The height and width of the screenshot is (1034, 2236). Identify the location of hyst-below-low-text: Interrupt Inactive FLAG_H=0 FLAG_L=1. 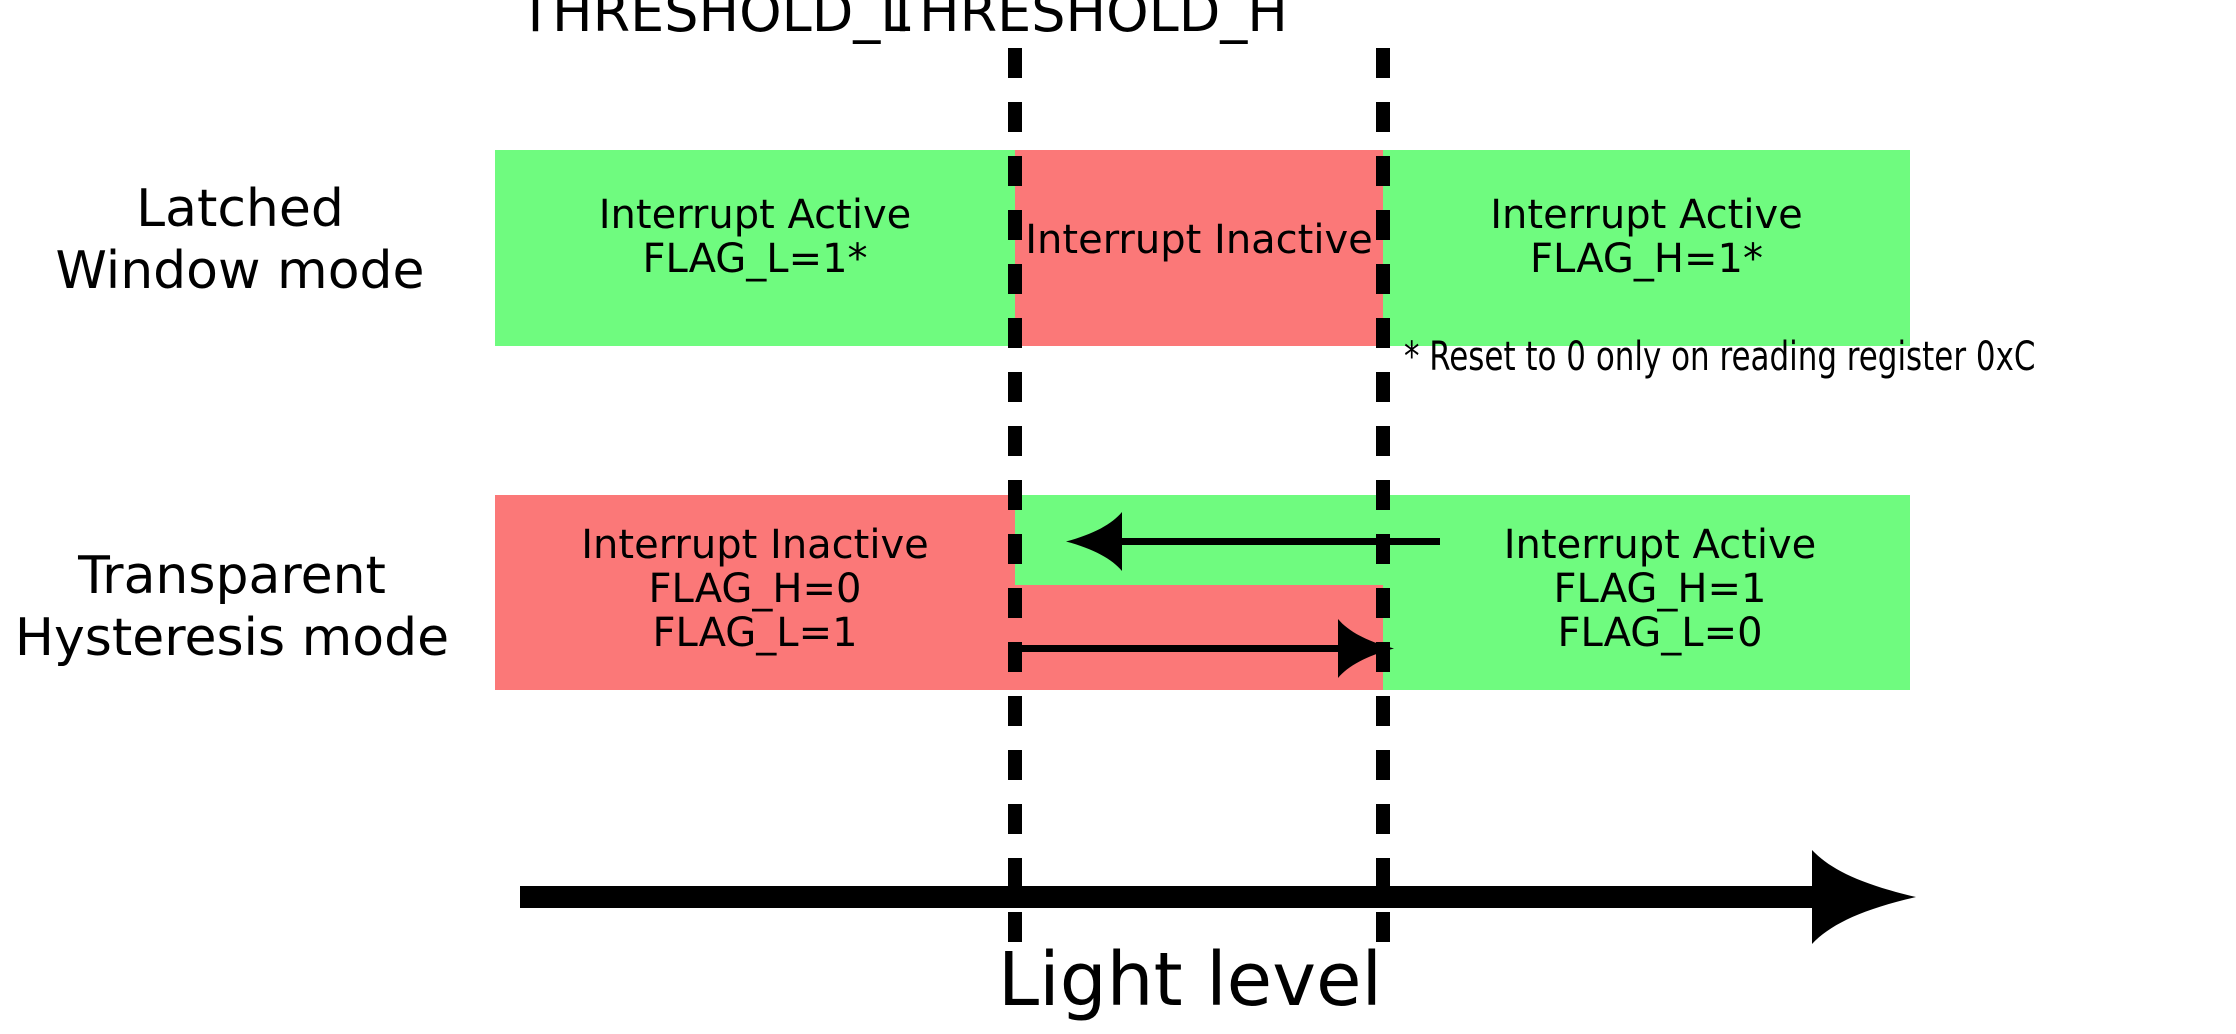
(755, 589).